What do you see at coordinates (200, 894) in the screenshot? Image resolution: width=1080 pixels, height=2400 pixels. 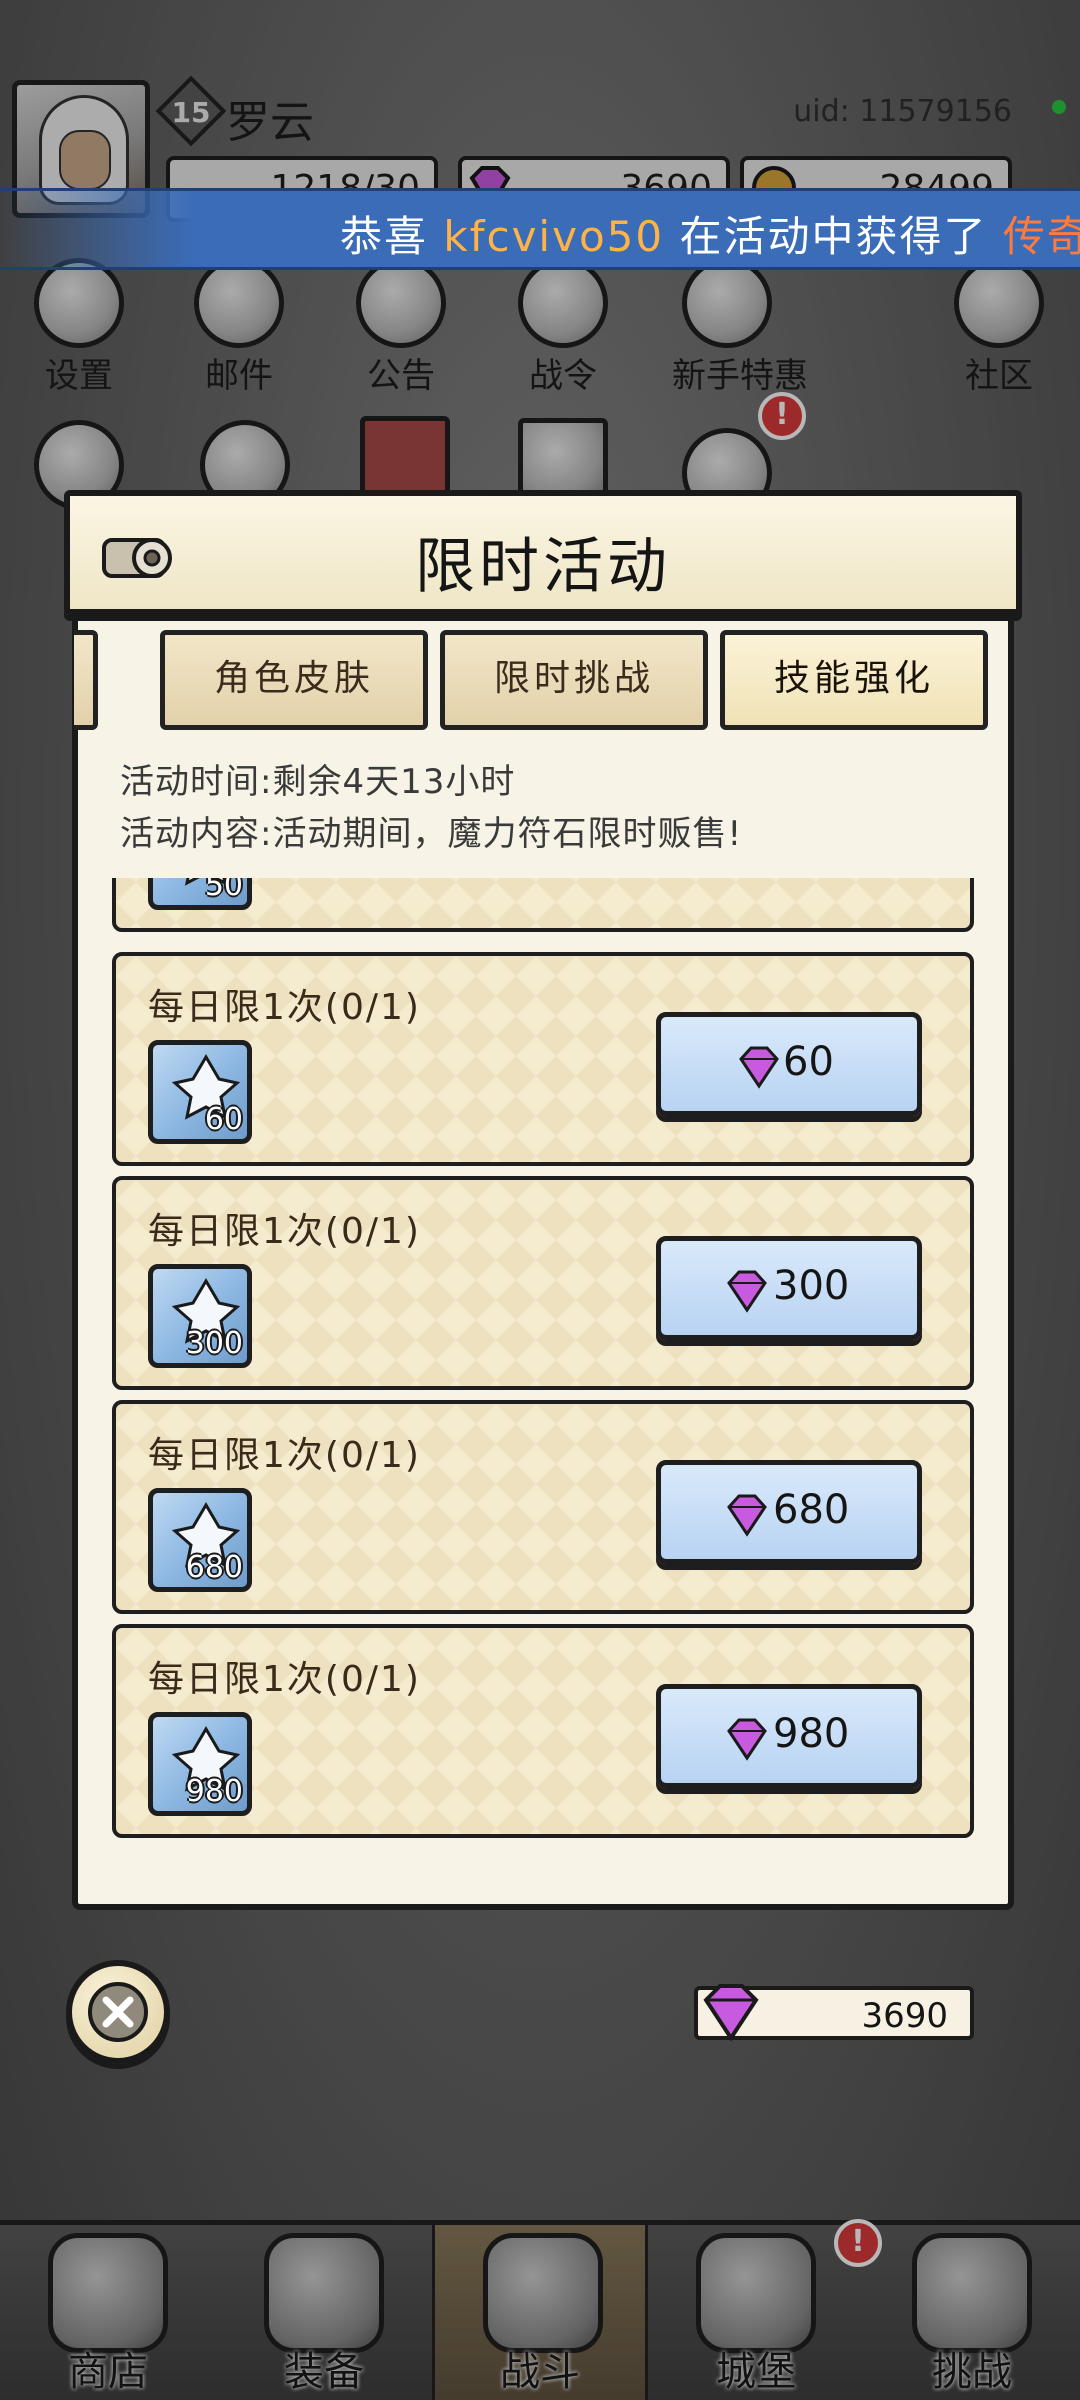 I see `rune-stone-item: 50` at bounding box center [200, 894].